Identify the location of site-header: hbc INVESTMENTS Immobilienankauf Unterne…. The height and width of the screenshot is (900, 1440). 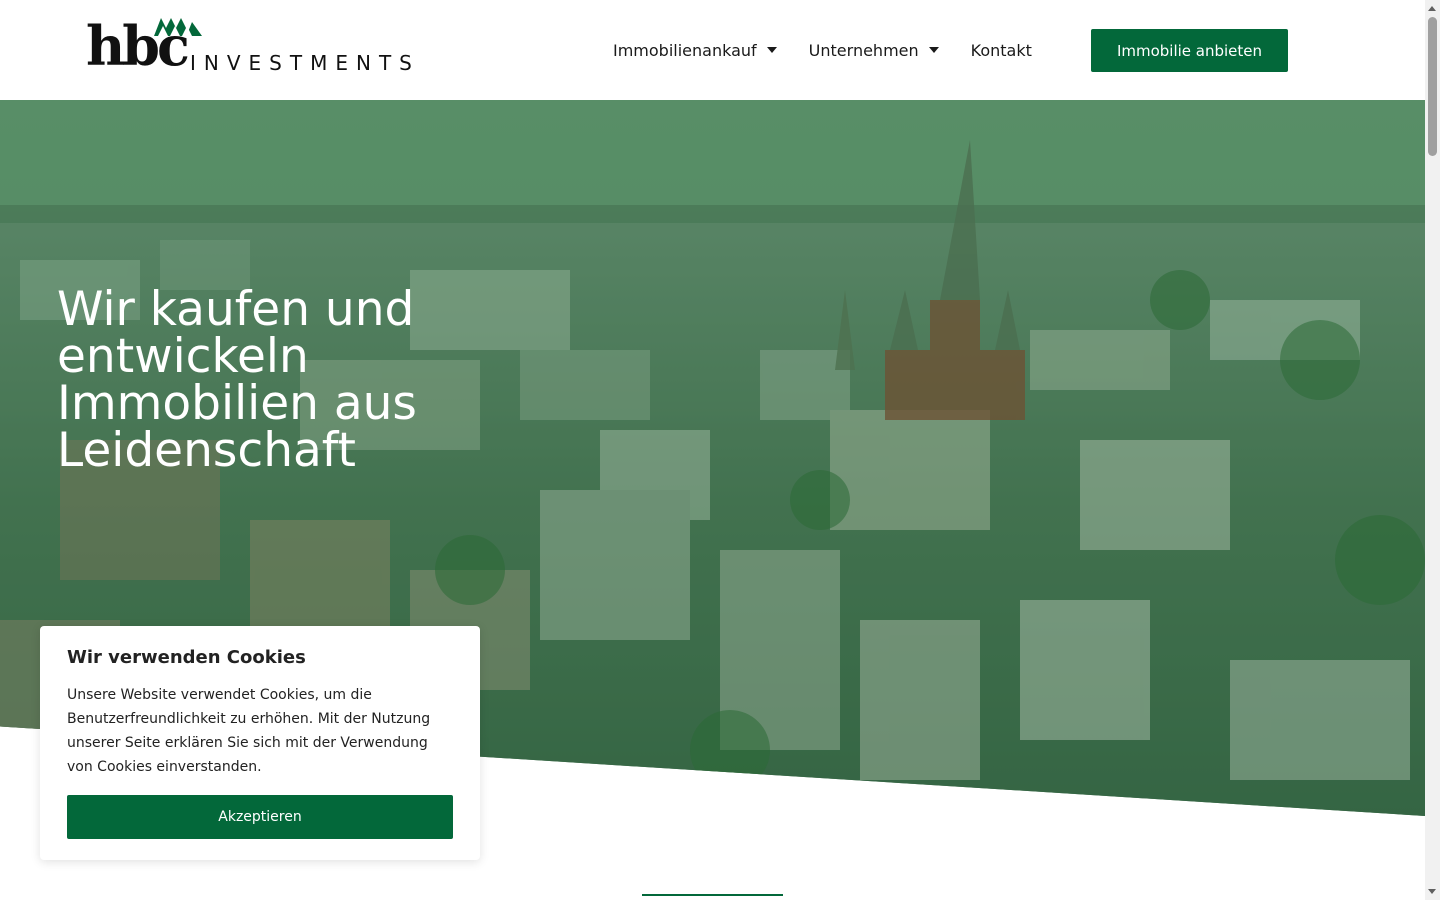
(712, 50).